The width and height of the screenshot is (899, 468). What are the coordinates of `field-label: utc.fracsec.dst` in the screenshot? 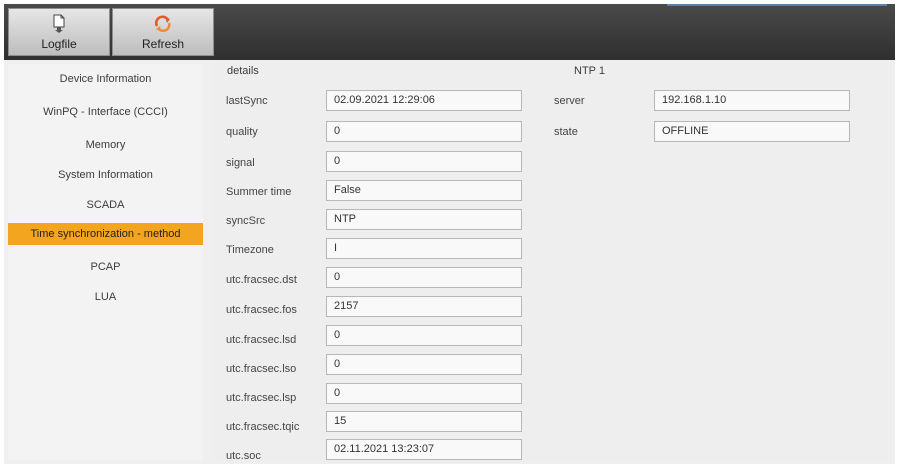 It's located at (261, 280).